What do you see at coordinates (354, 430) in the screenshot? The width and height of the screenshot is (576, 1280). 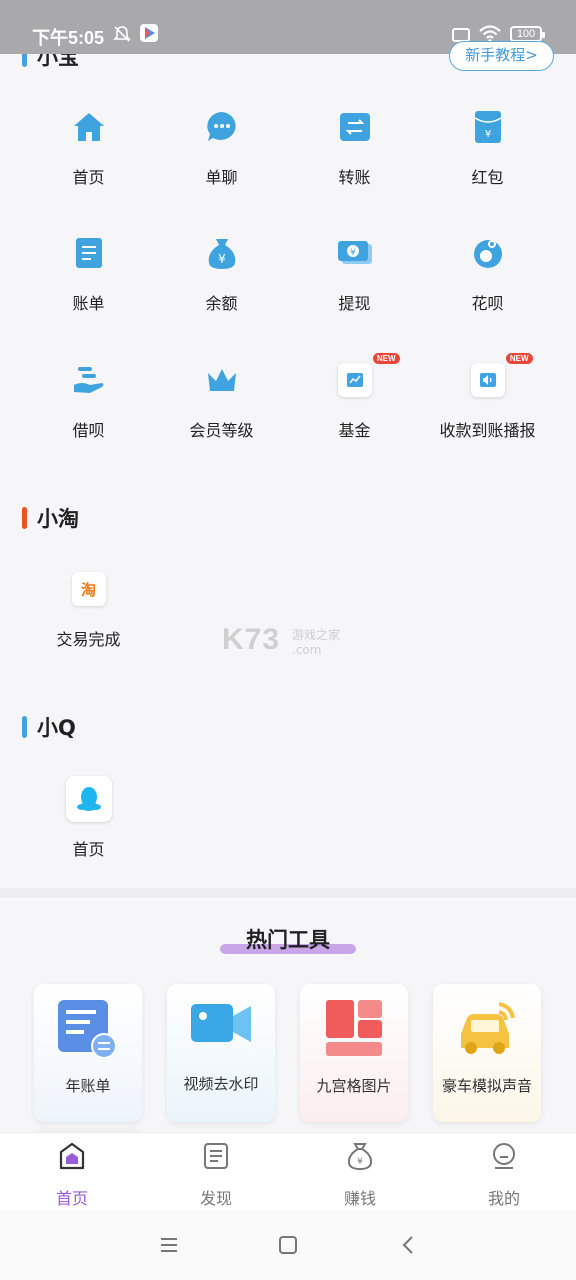 I see `grid-label: 基金` at bounding box center [354, 430].